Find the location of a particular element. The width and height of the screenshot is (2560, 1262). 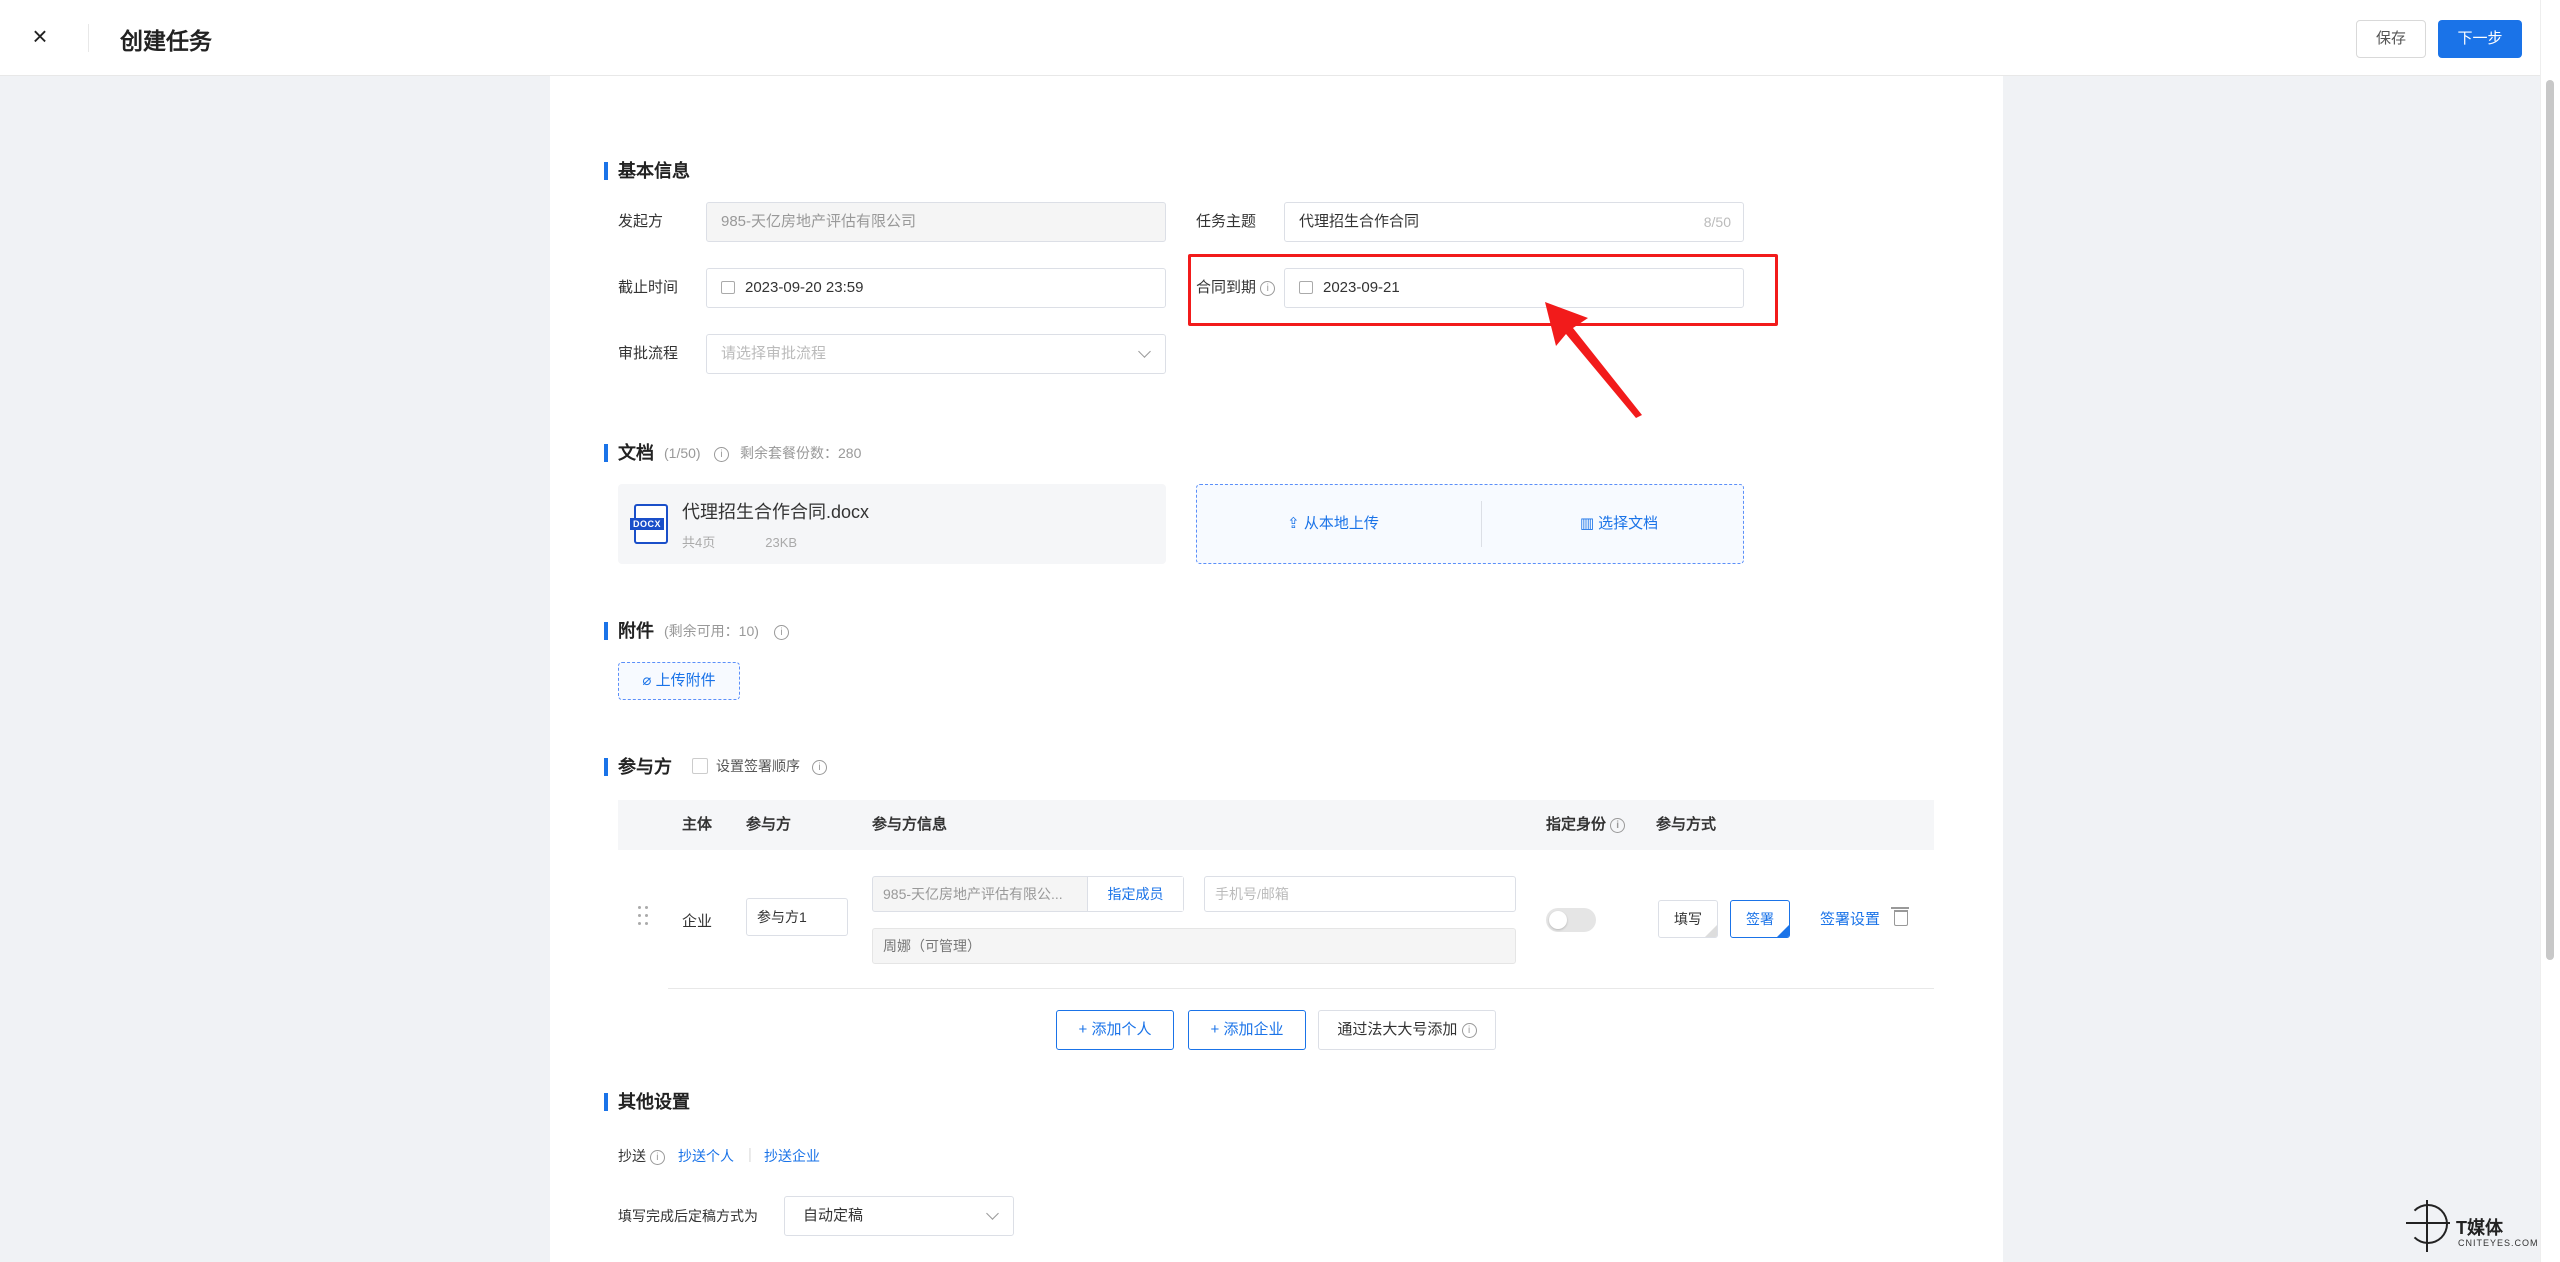

paperclip-icon: ⌀ is located at coordinates (649, 680).